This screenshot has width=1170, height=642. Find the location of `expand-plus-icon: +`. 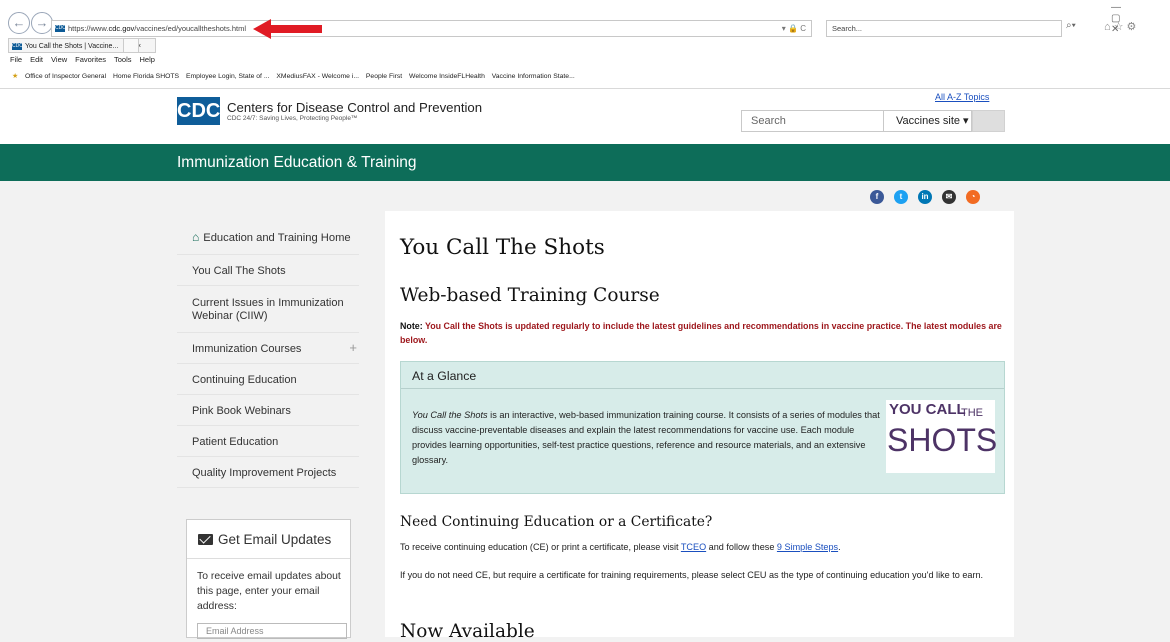

expand-plus-icon: + is located at coordinates (353, 347).